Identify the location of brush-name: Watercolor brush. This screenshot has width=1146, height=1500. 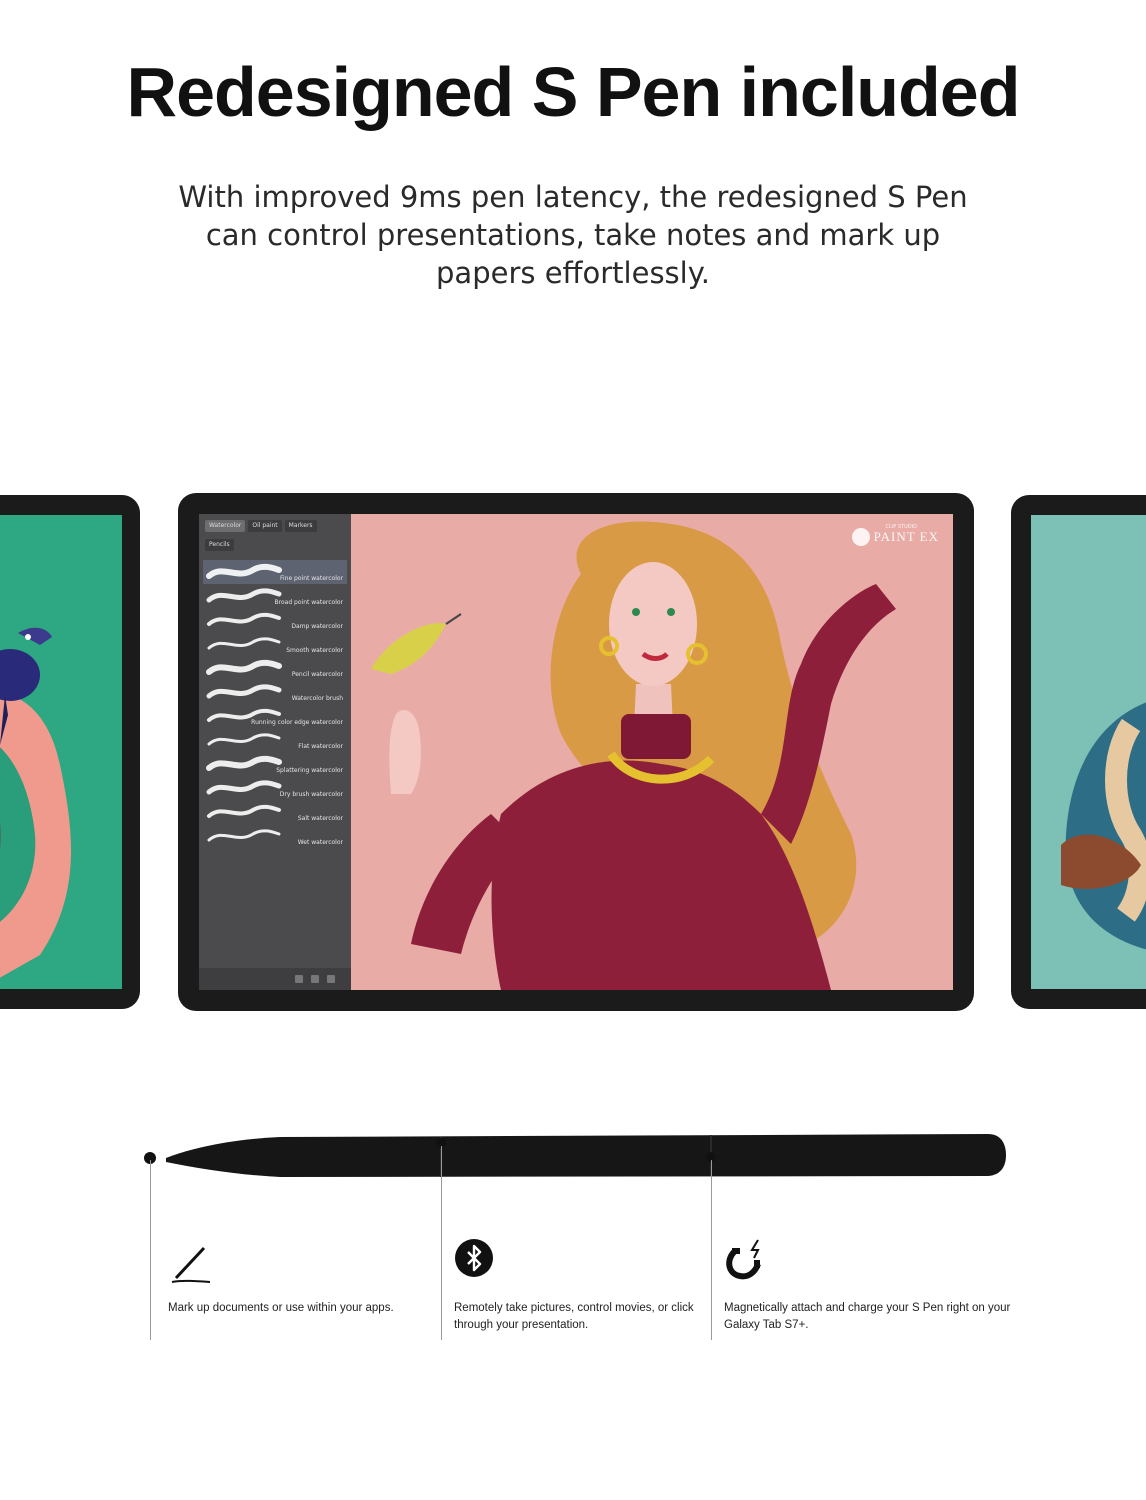
(317, 698).